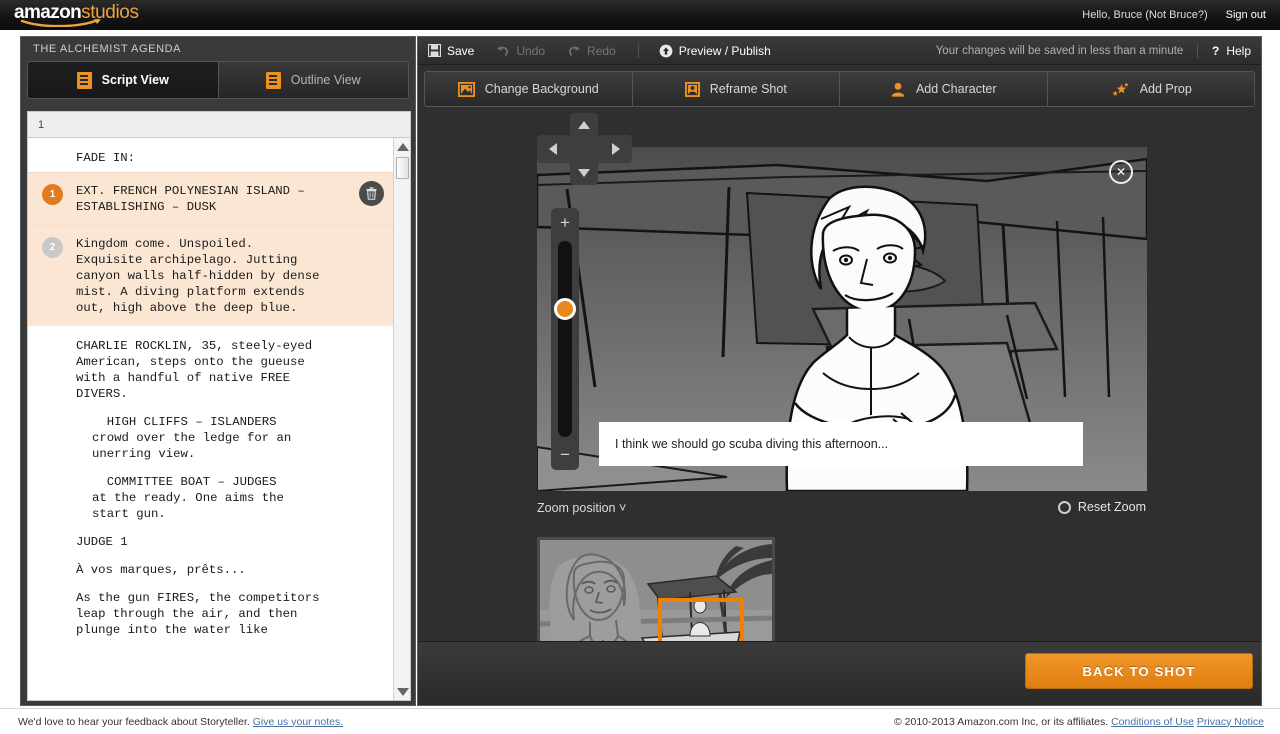  Describe the element at coordinates (1120, 88) in the screenshot. I see `sparkle-stars-icon` at that location.